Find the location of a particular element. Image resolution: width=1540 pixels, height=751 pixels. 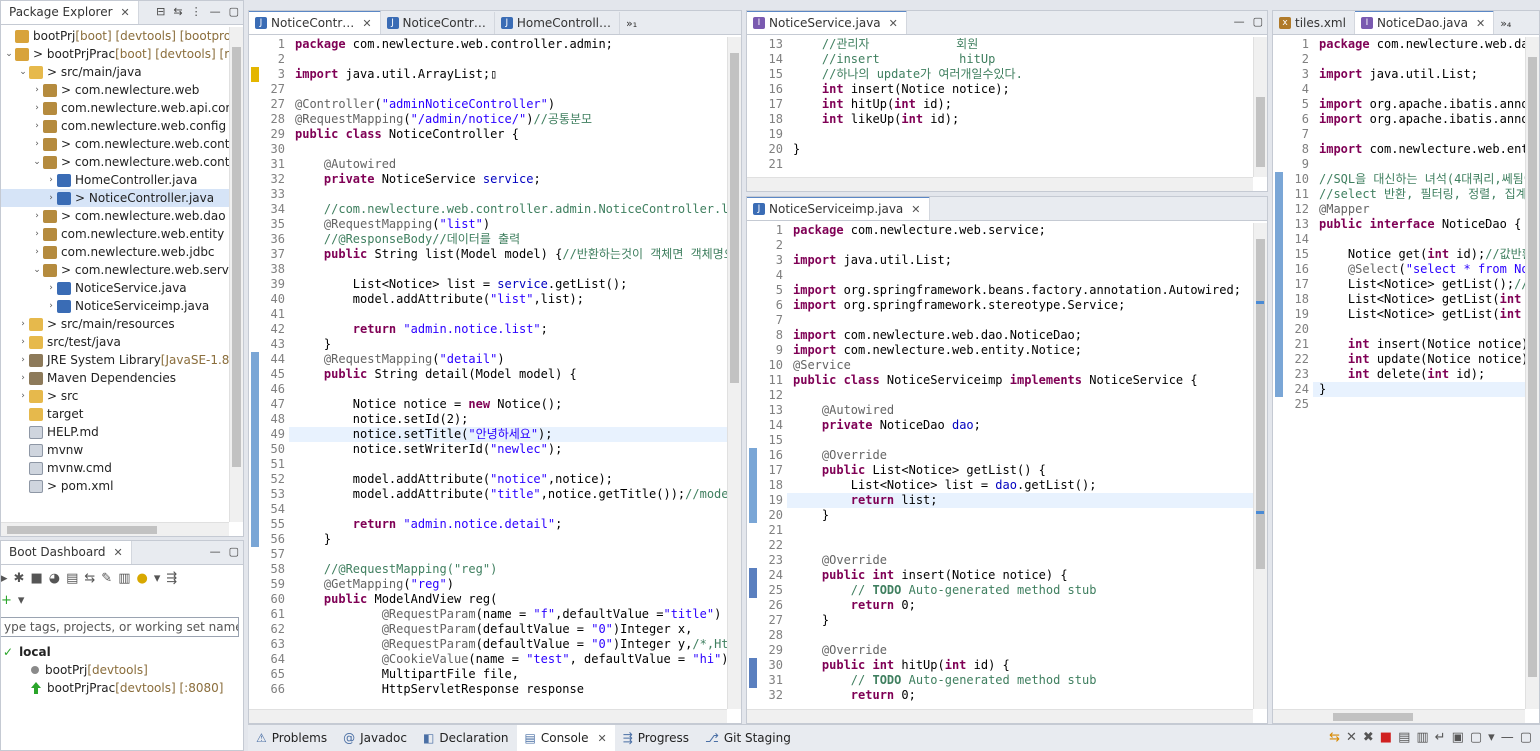

stop-icon: ■ is located at coordinates (36, 578).